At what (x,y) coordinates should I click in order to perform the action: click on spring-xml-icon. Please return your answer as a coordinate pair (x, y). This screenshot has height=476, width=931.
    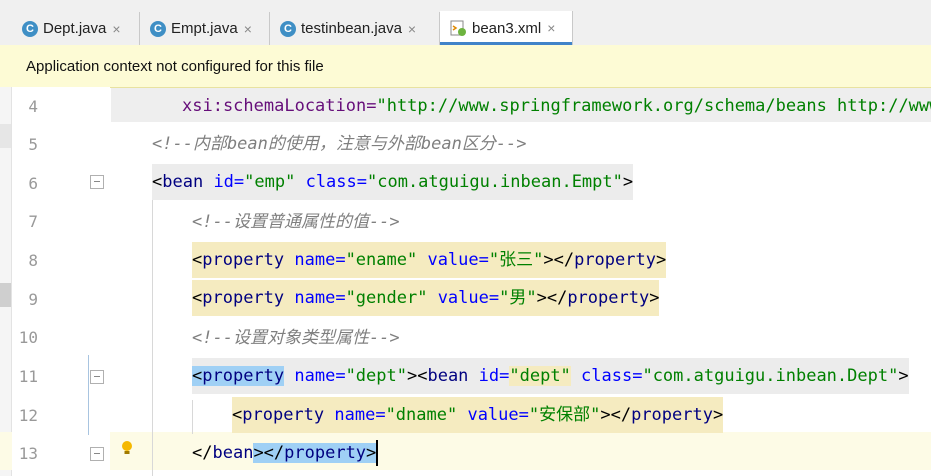
    Looking at the image, I should click on (458, 28).